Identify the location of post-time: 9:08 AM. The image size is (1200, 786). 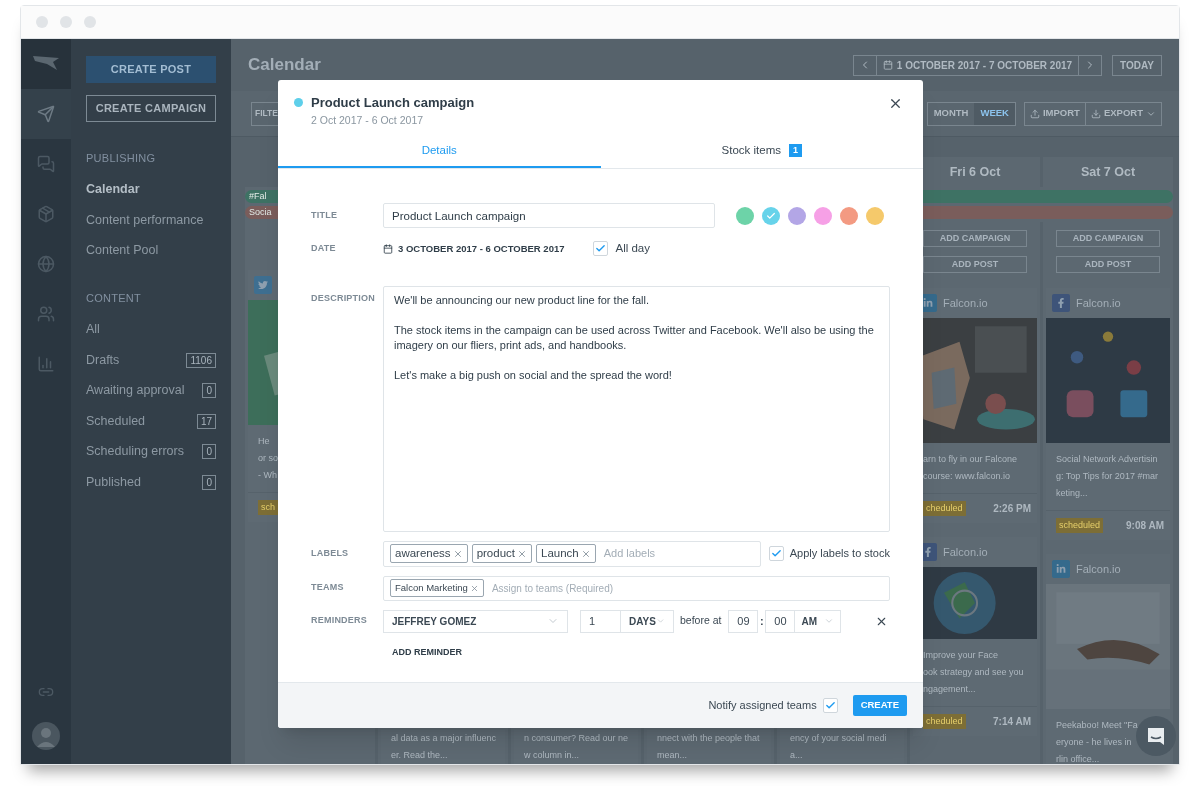
(1145, 526).